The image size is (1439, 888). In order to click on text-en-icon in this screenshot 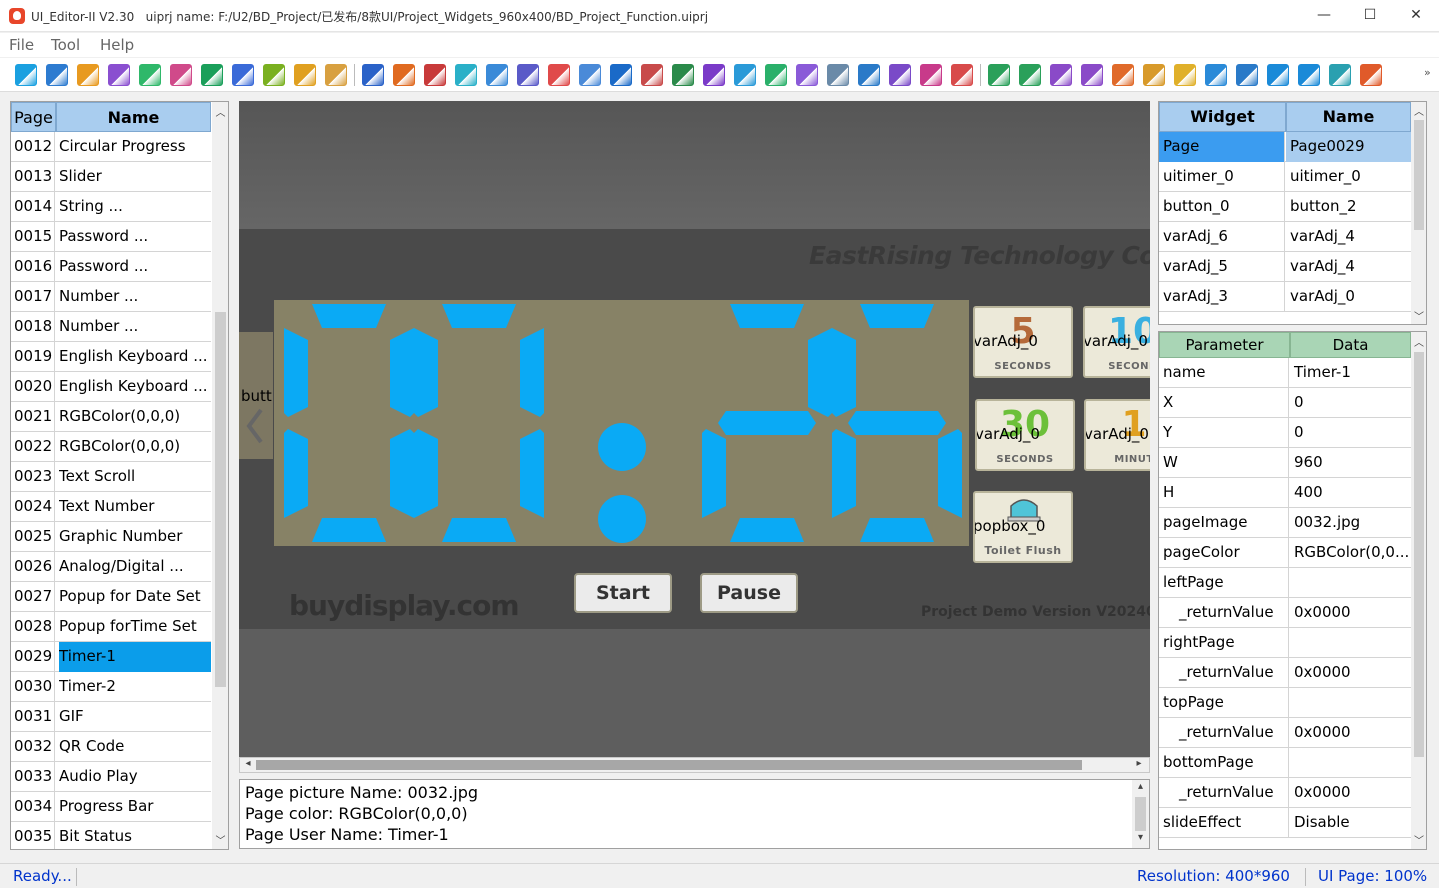, I will do `click(274, 75)`.